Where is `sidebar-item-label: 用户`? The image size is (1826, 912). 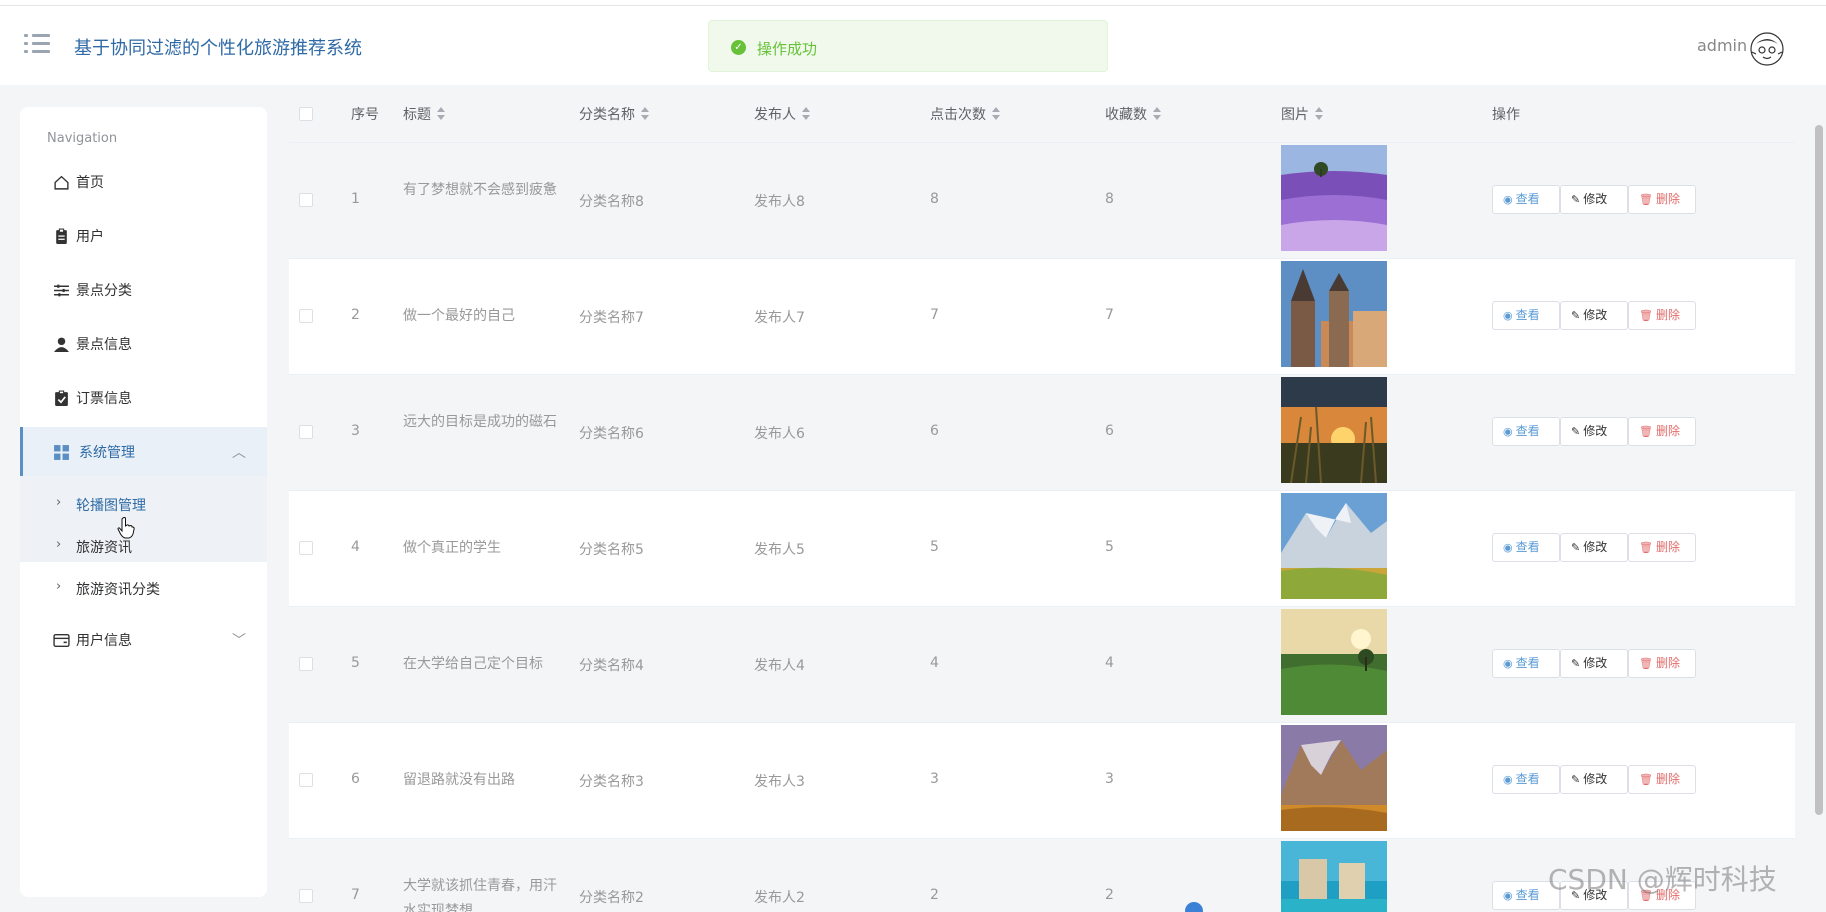 sidebar-item-label: 用户 is located at coordinates (90, 237).